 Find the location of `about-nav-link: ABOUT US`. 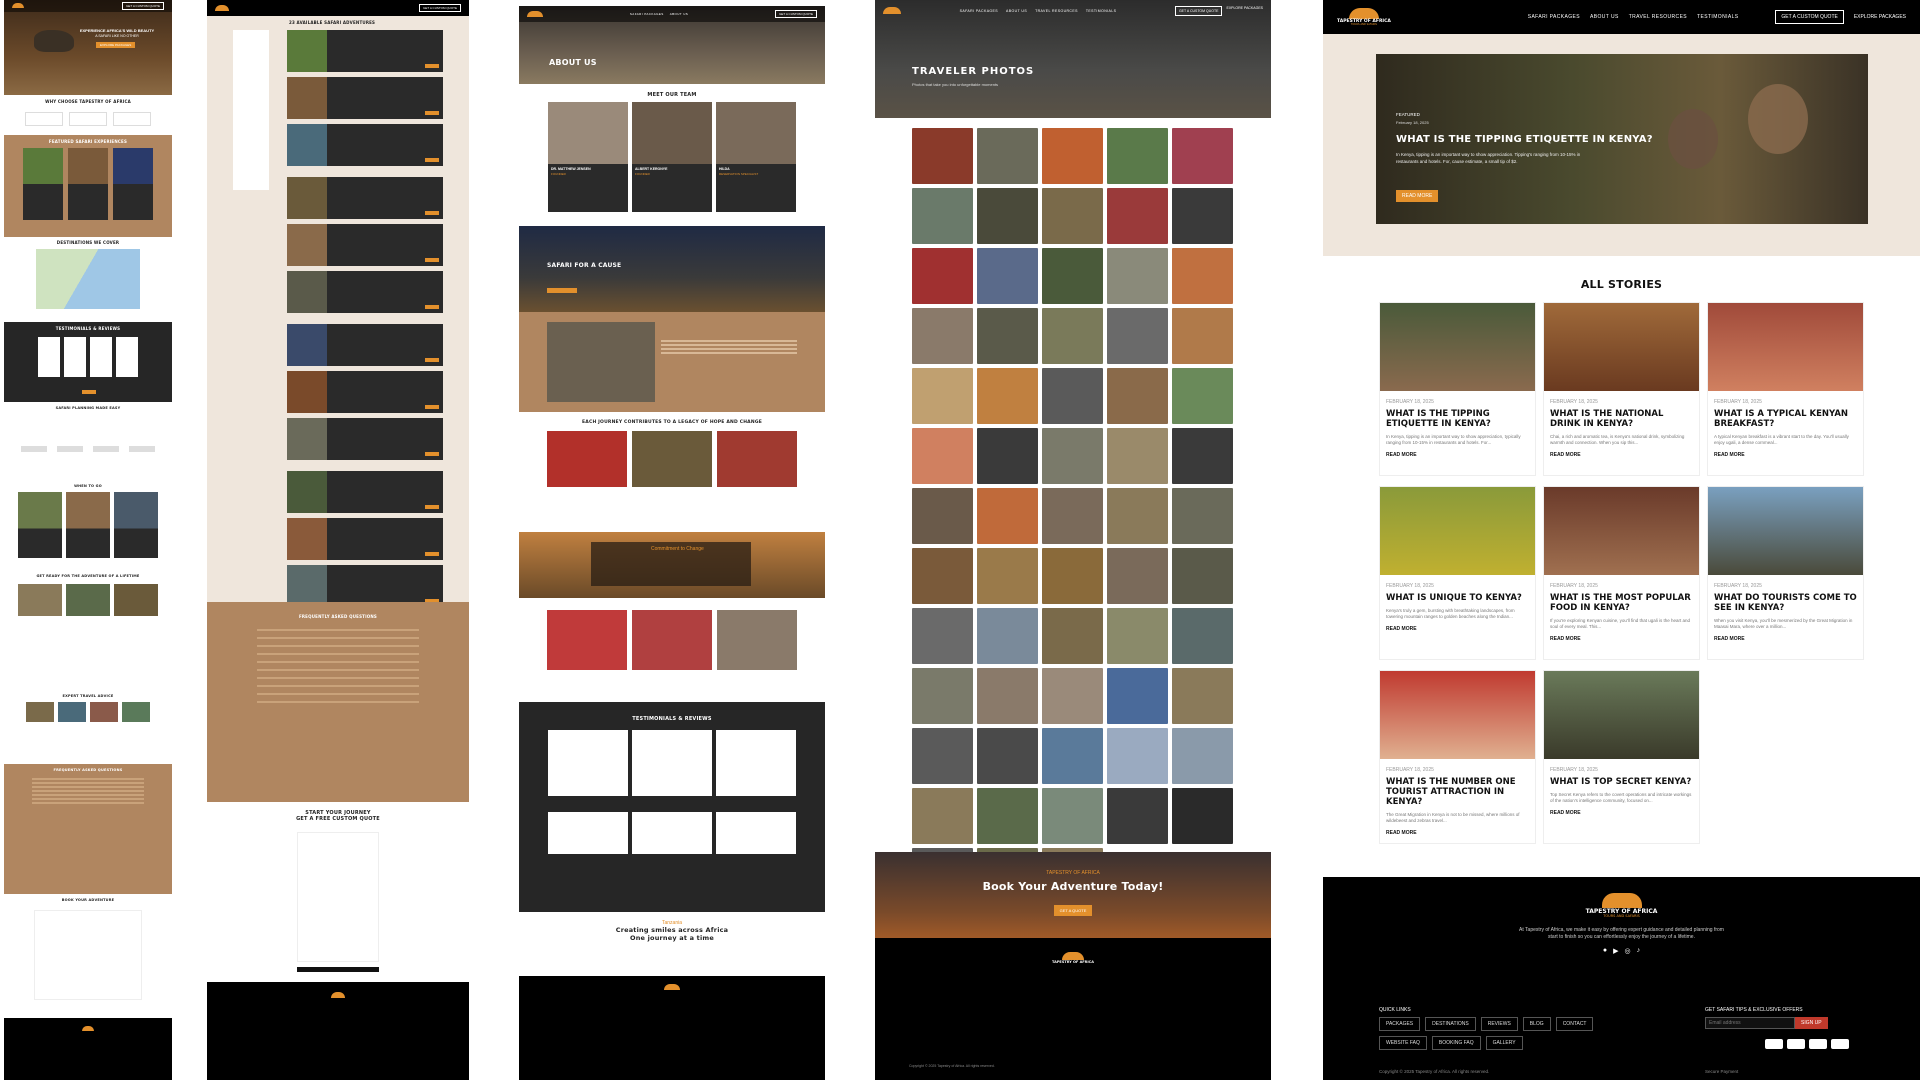

about-nav-link: ABOUT US is located at coordinates (679, 14).